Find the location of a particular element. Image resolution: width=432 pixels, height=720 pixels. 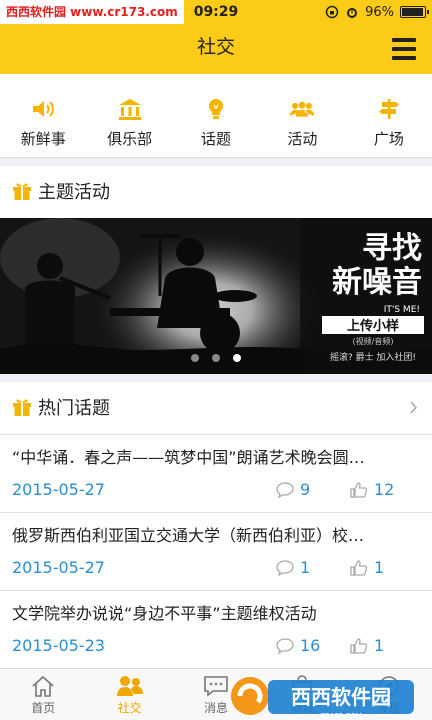

carousel-dots is located at coordinates (216, 358).